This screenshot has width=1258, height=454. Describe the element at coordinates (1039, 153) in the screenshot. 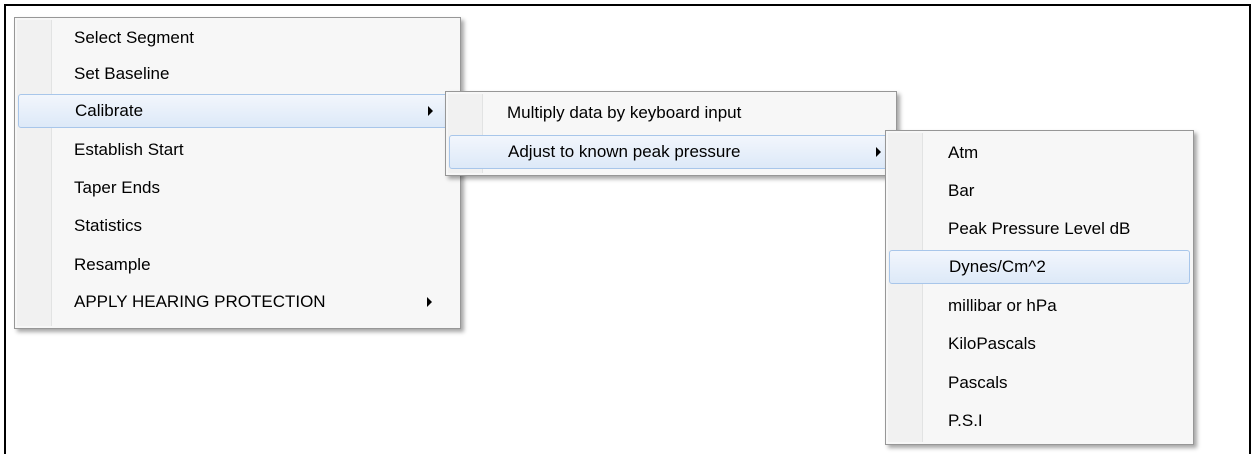

I see `menu-item-atm: Atm` at that location.